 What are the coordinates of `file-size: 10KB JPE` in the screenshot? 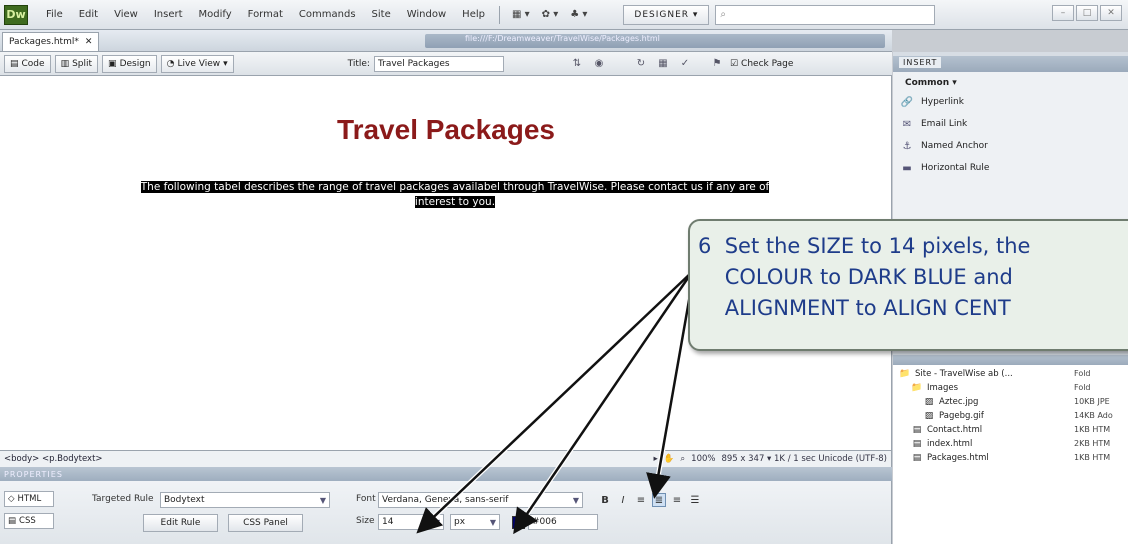 It's located at (1092, 401).